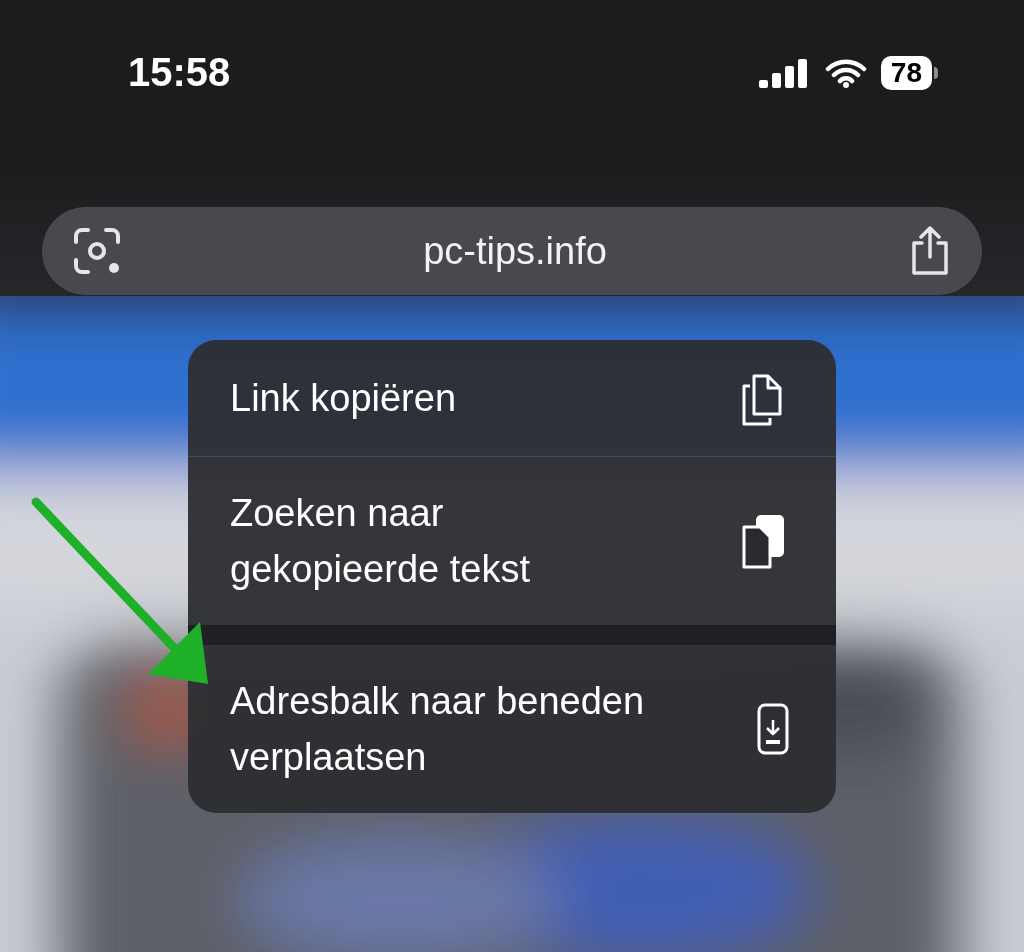 This screenshot has height=952, width=1024. What do you see at coordinates (97, 251) in the screenshot?
I see `camera-scan-icon` at bounding box center [97, 251].